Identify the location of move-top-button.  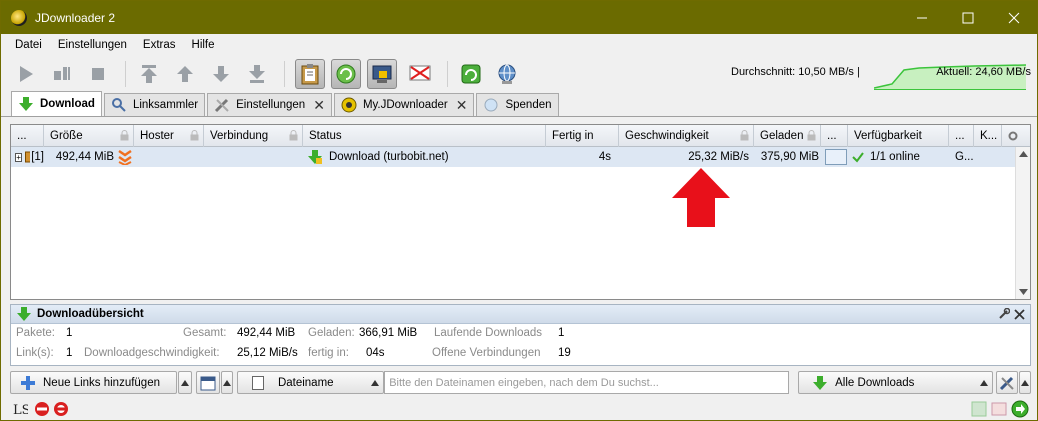
(149, 74).